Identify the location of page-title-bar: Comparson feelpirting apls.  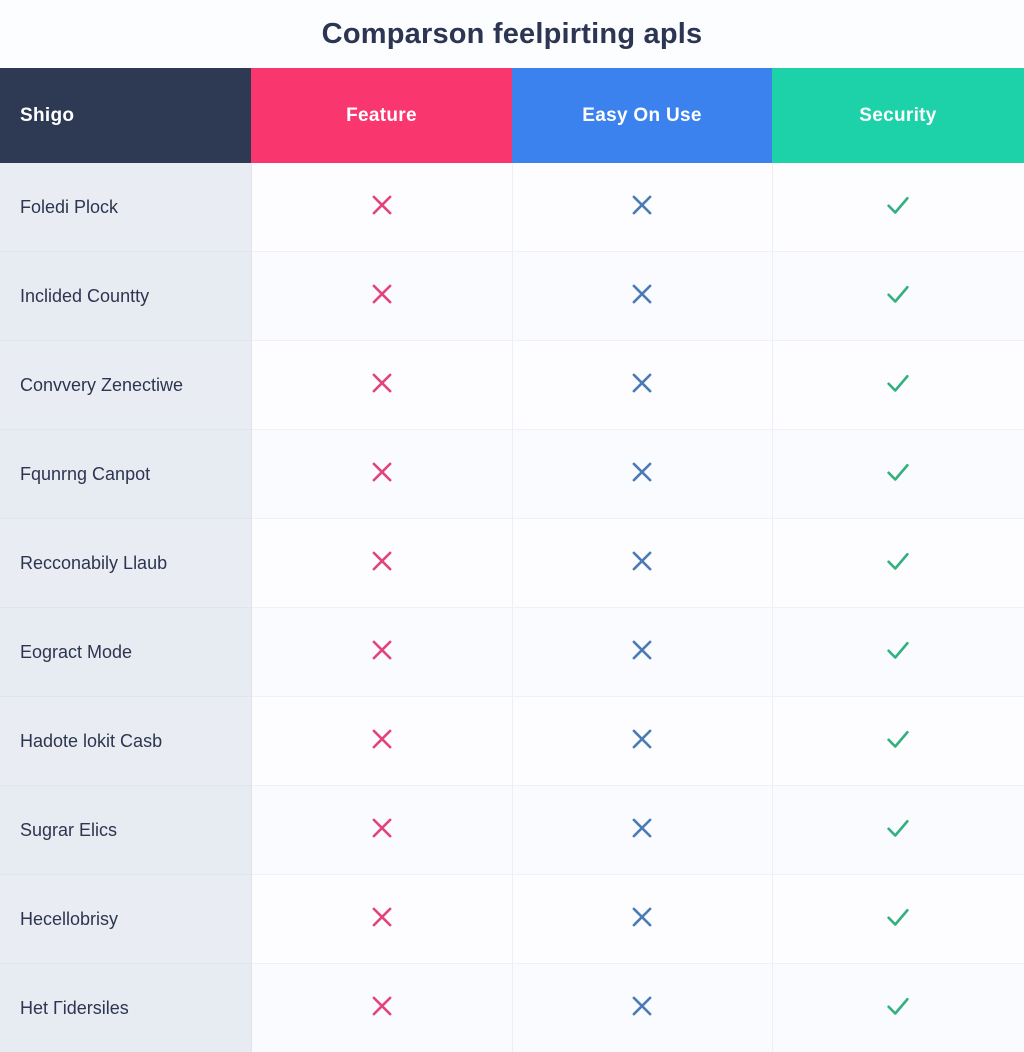
(512, 34).